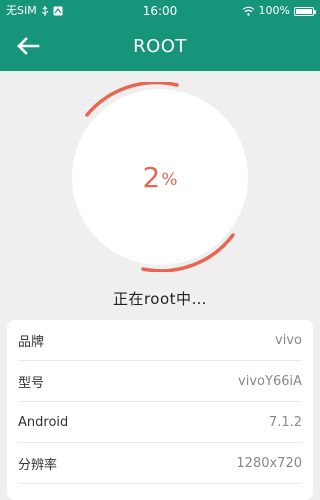 The image size is (320, 500). Describe the element at coordinates (288, 340) in the screenshot. I see `info-value: vivo` at that location.